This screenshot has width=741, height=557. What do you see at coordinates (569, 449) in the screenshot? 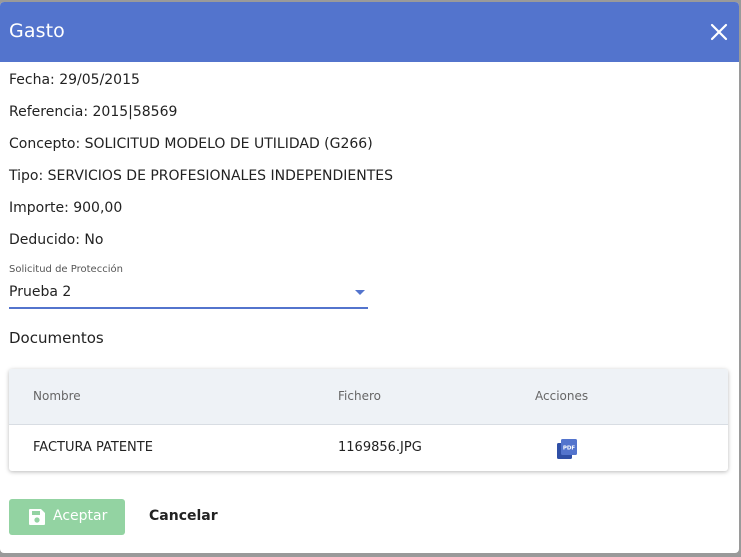
I see `svg-text: PDF` at bounding box center [569, 449].